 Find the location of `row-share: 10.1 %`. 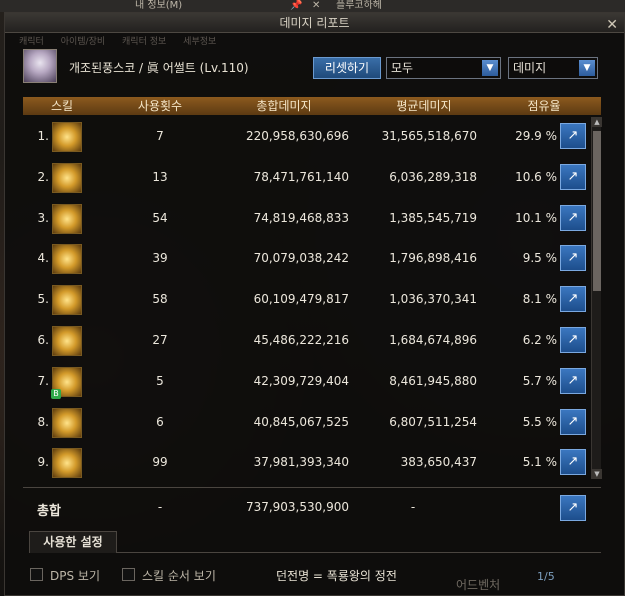

row-share: 10.1 % is located at coordinates (536, 217).